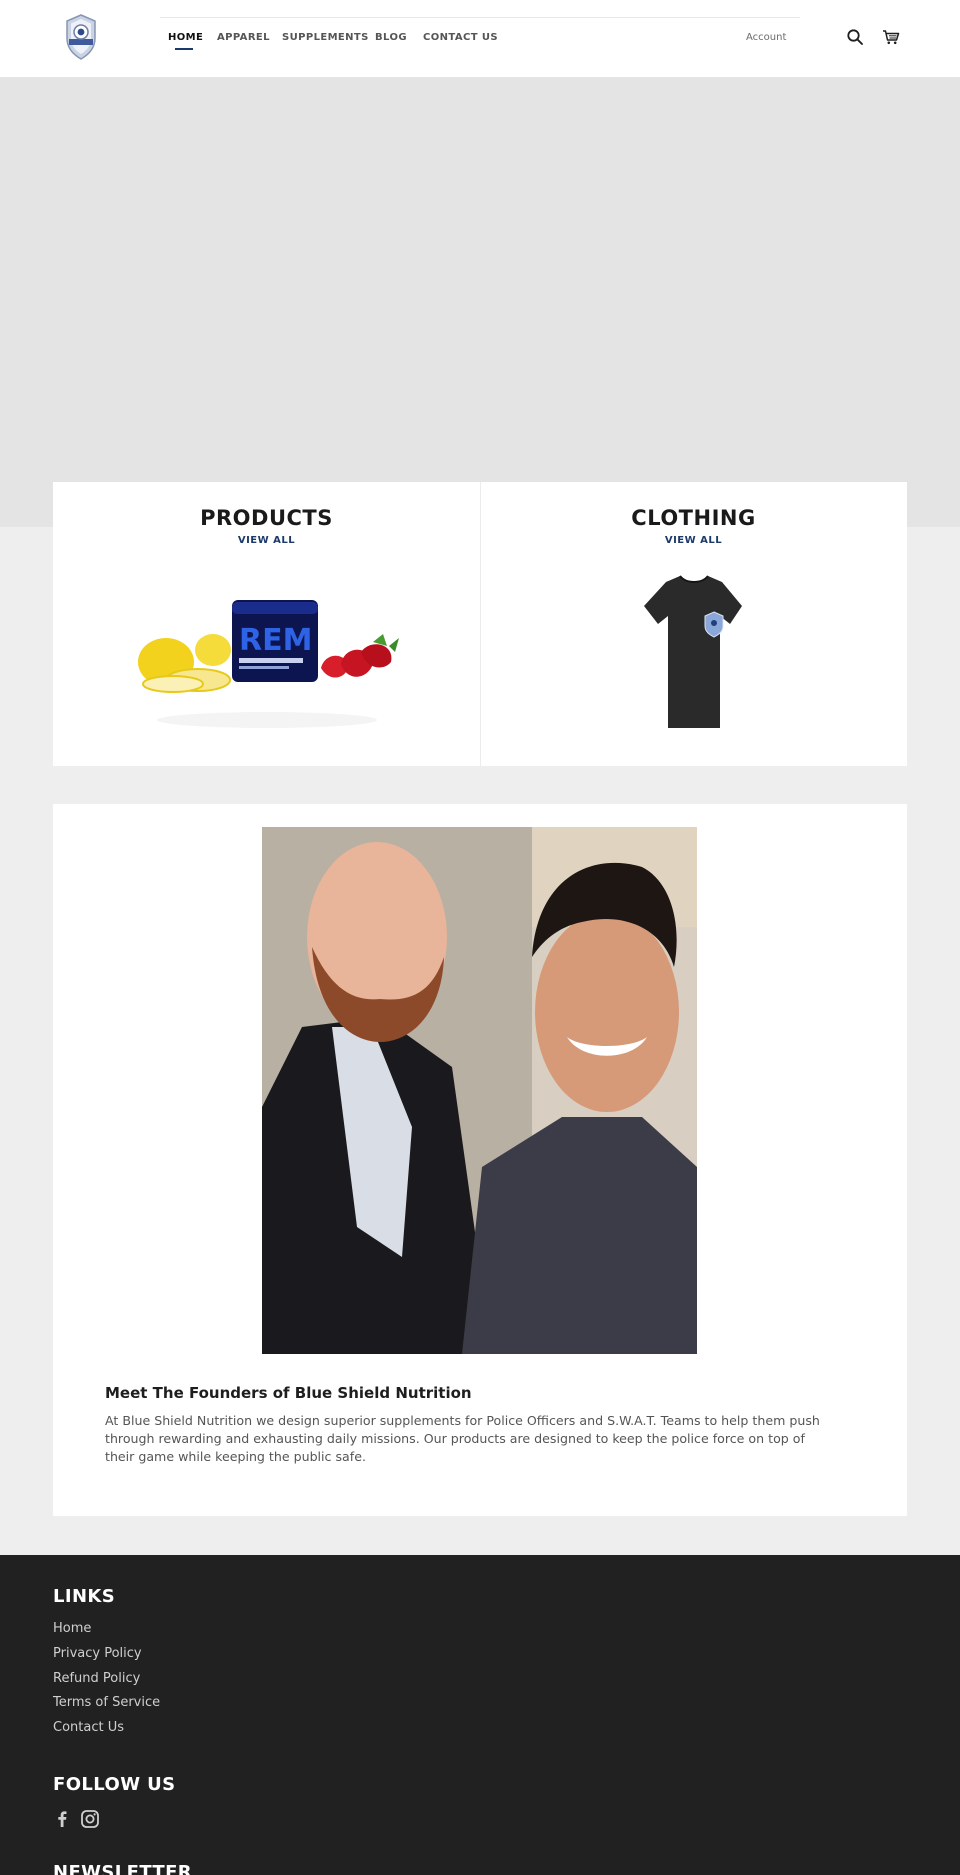 The image size is (960, 1875). Describe the element at coordinates (325, 37) in the screenshot. I see `nav-supplements: SUPPLEMENTS` at that location.